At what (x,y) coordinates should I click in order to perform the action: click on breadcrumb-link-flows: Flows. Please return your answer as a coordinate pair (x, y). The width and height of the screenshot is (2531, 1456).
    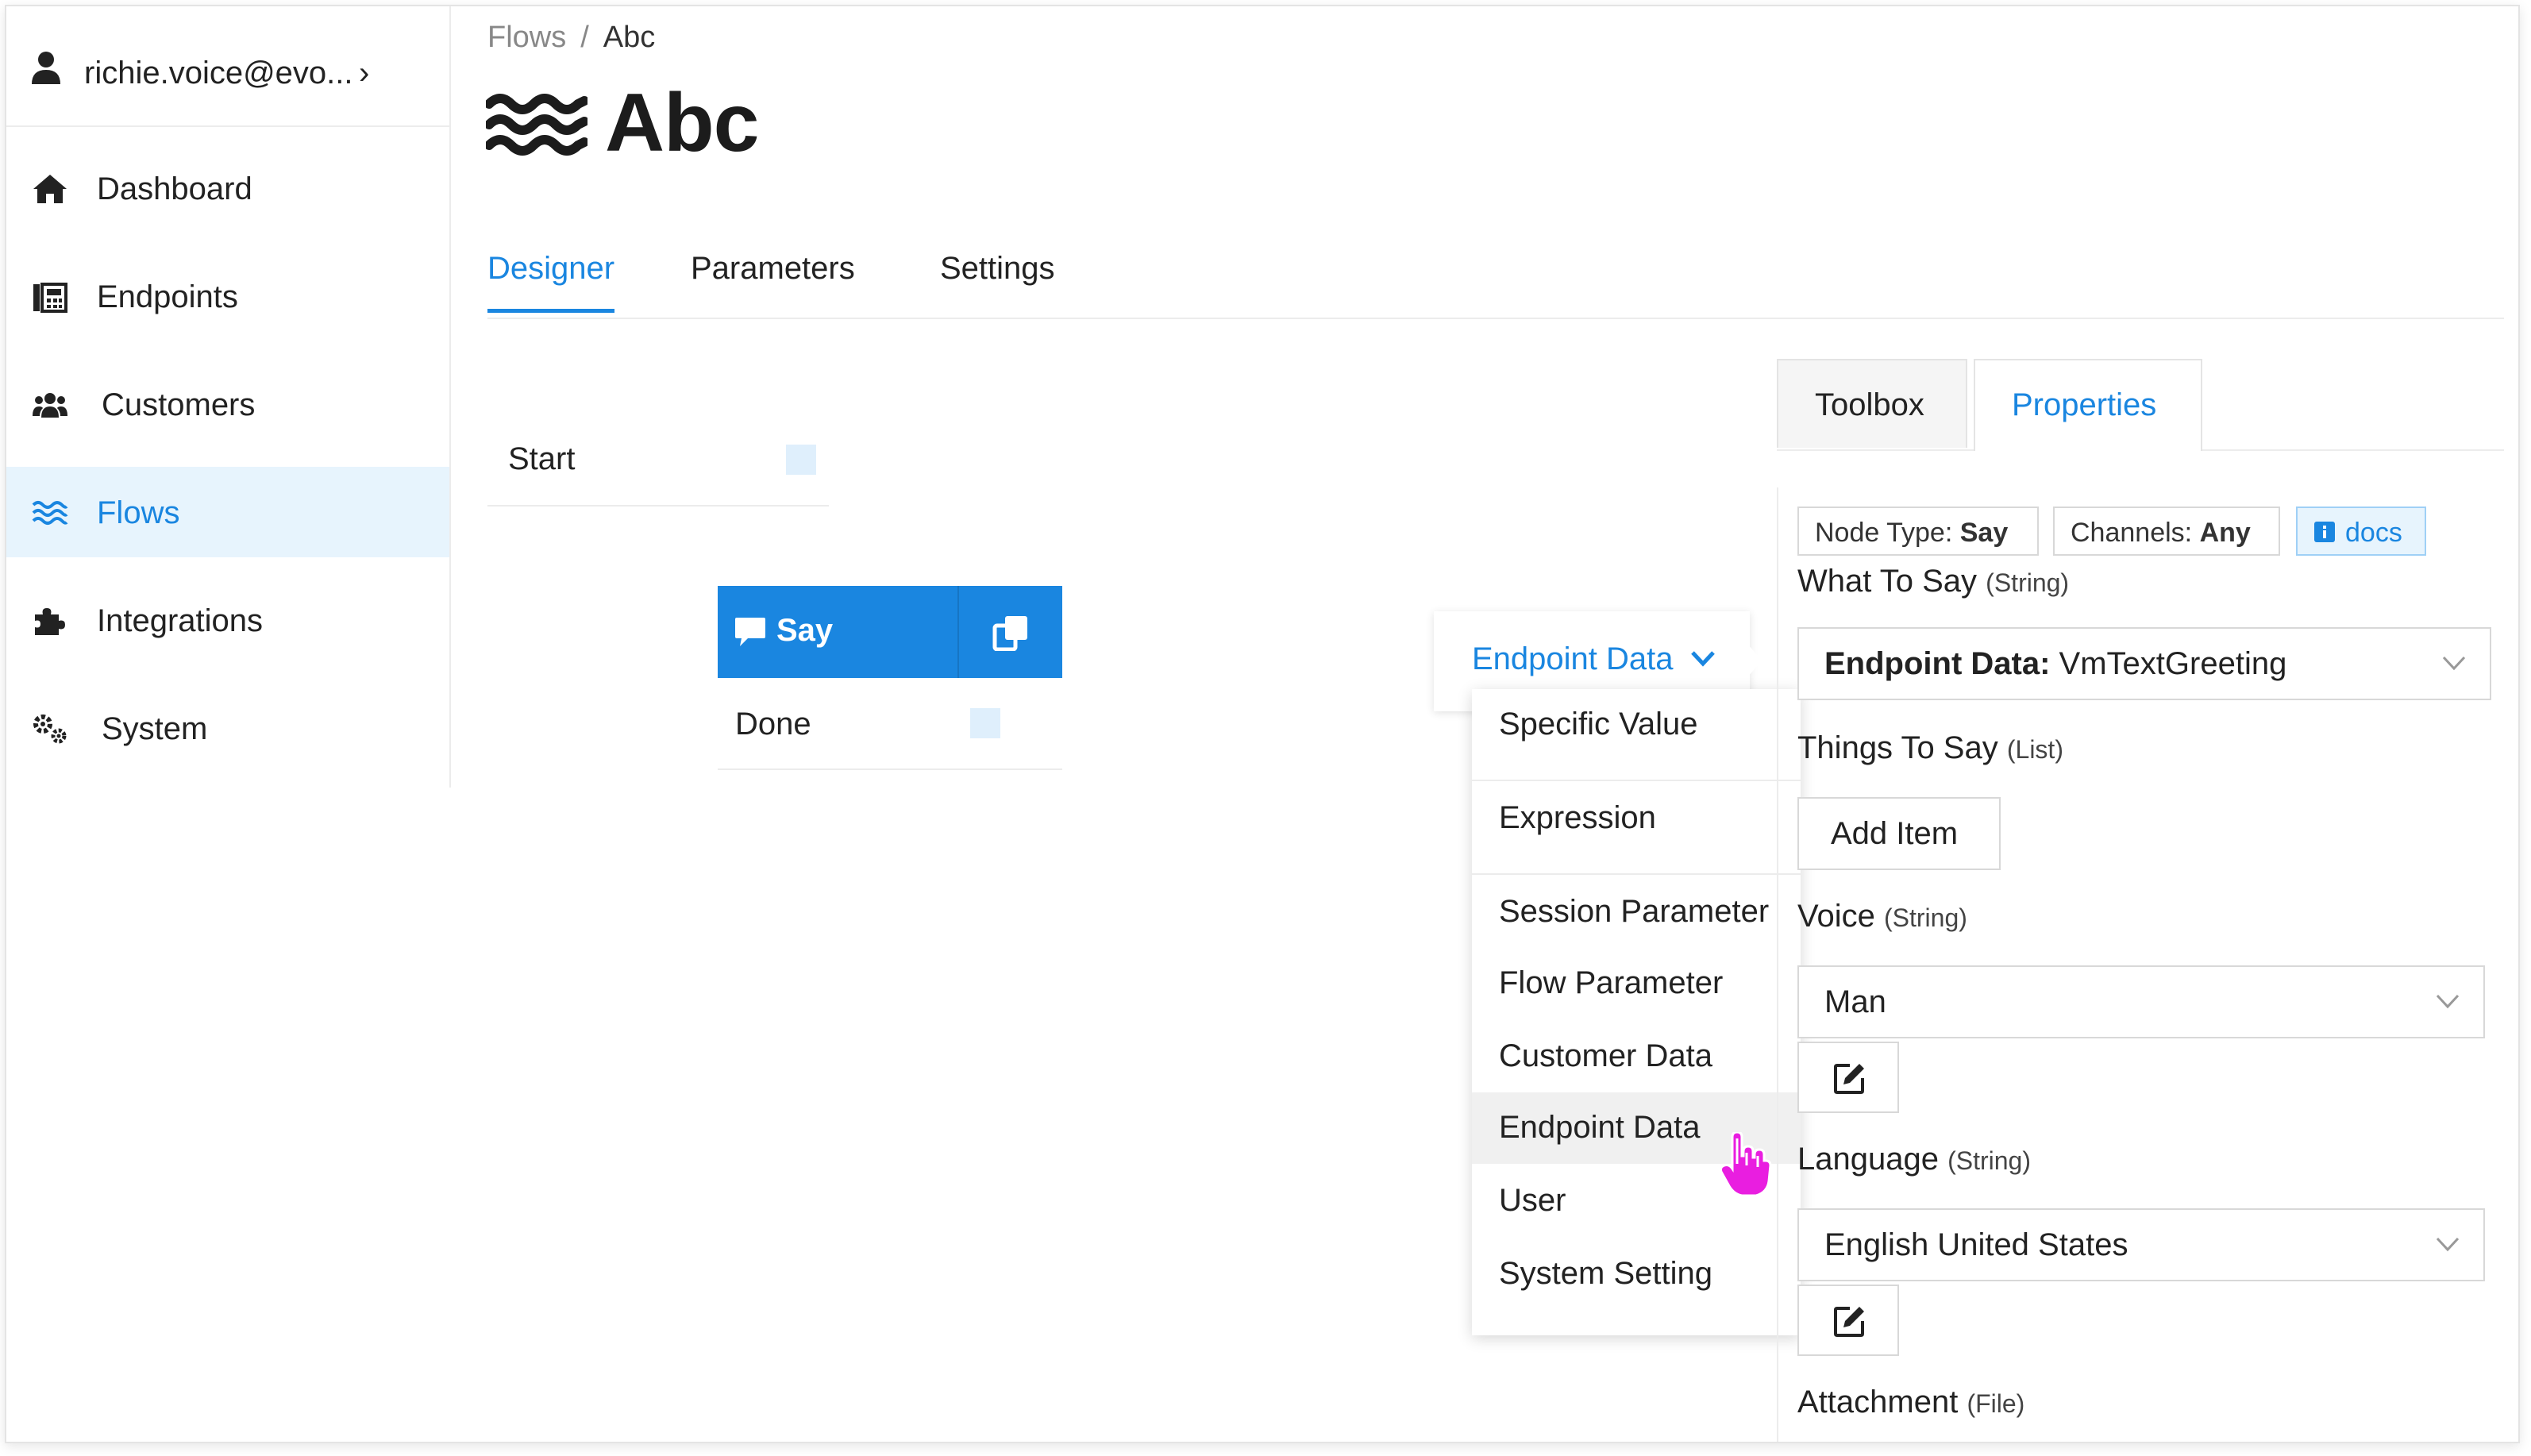
    Looking at the image, I should click on (526, 37).